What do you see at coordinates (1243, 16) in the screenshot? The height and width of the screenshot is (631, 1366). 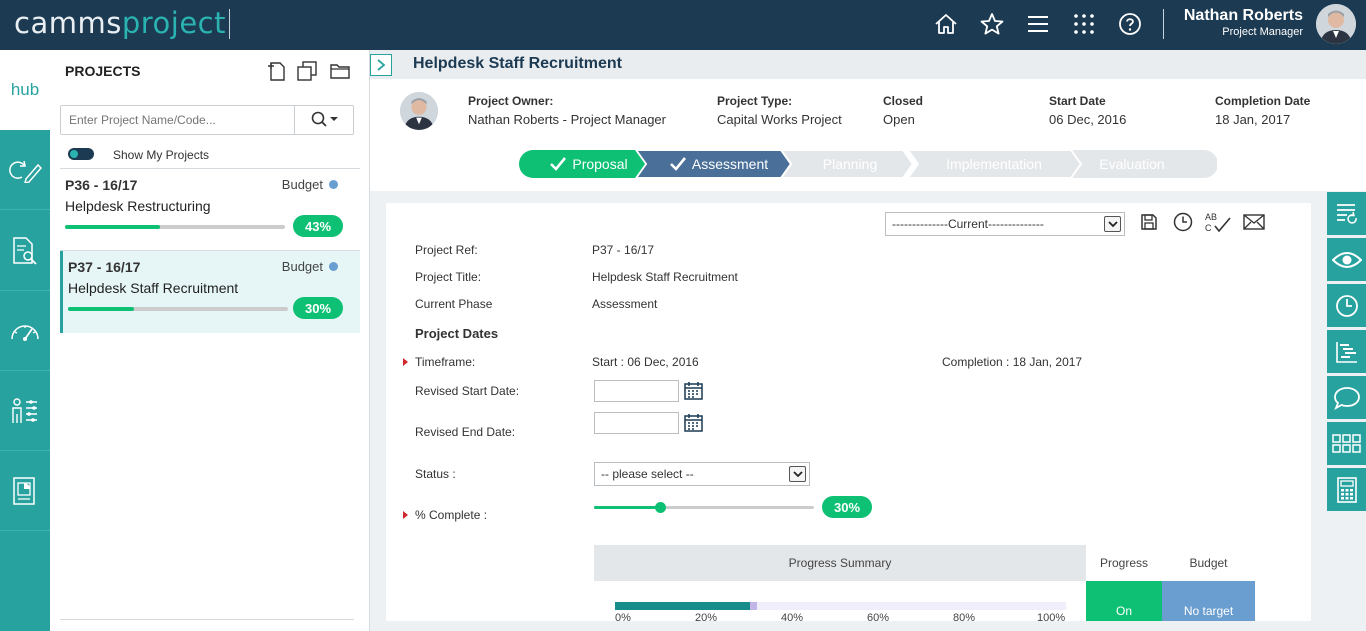 I see `user-name: Nathan Roberts` at bounding box center [1243, 16].